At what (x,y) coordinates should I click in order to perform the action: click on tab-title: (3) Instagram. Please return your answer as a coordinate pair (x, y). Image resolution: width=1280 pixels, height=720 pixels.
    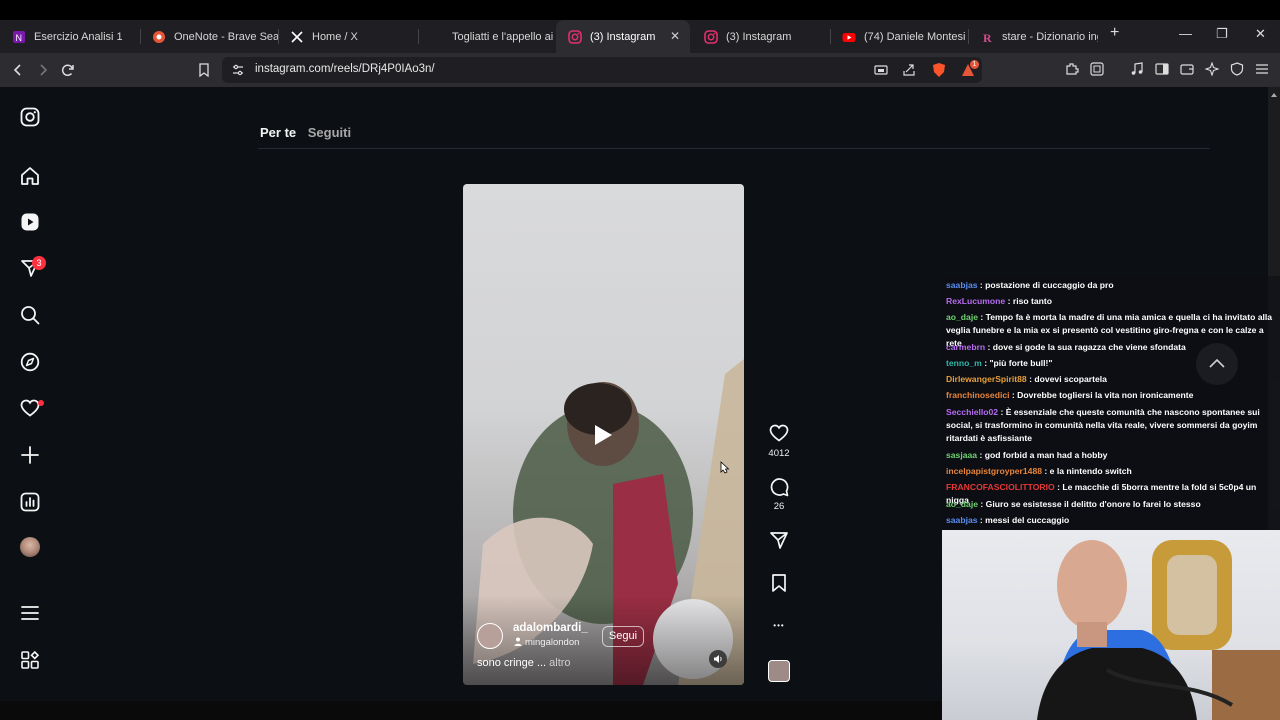
    Looking at the image, I should click on (623, 36).